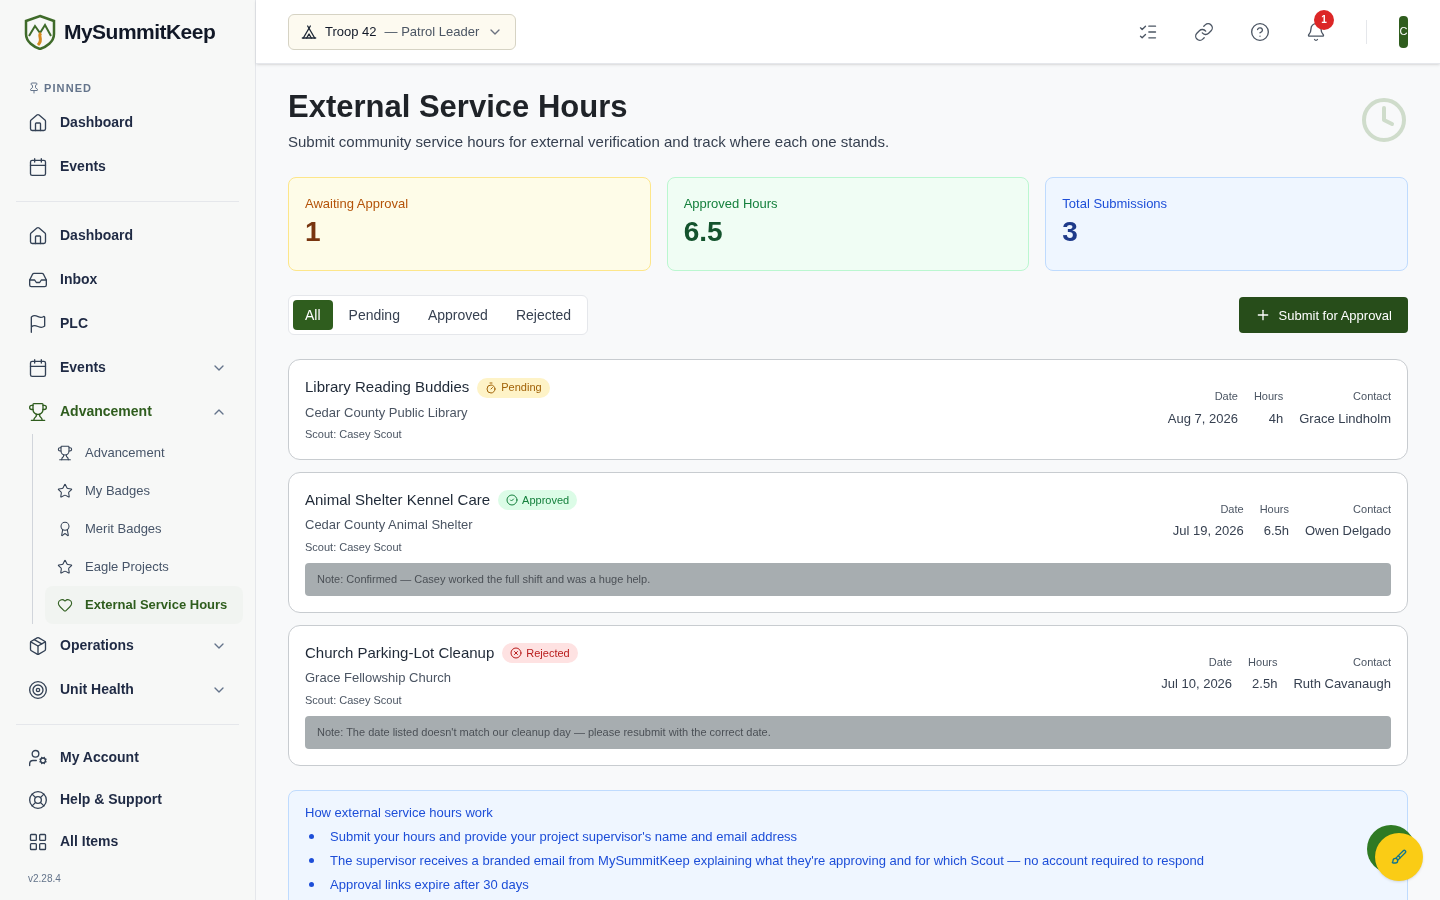  What do you see at coordinates (127, 279) in the screenshot?
I see `sidebar-item: Inbox` at bounding box center [127, 279].